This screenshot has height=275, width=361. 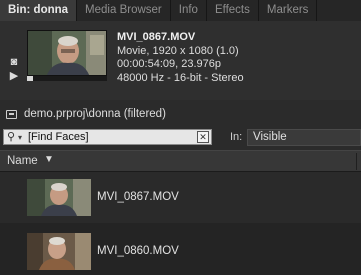 I want to click on clip-filename: MVI_0867.MOV, so click(x=156, y=37).